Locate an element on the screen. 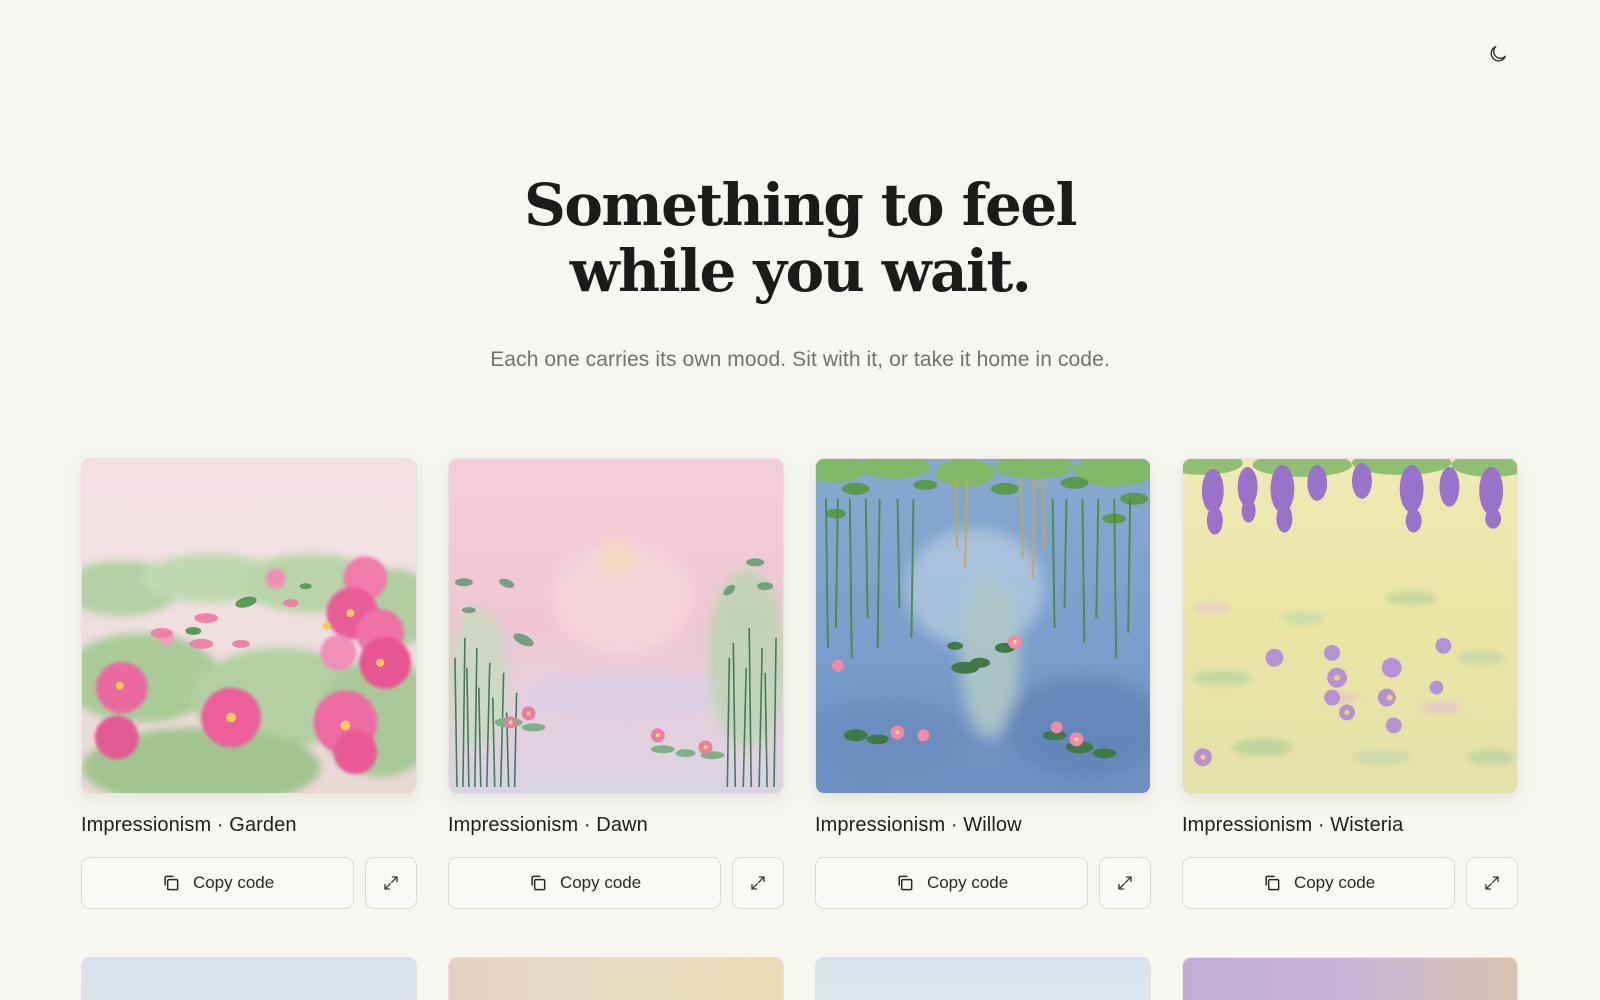  garden-painting is located at coordinates (249, 626).